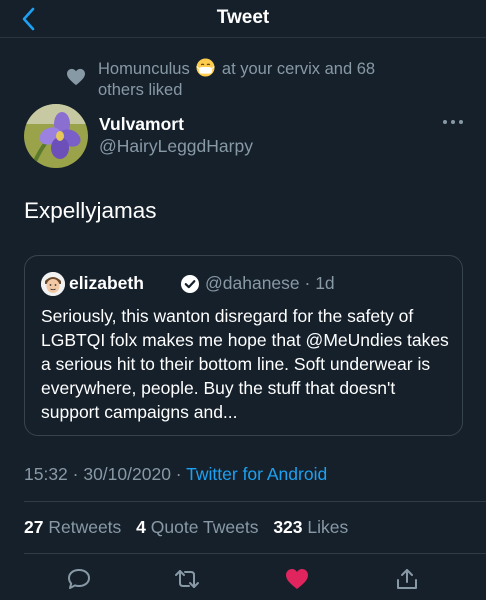 This screenshot has height=600, width=486. Describe the element at coordinates (407, 579) in the screenshot. I see `share-icon` at that location.